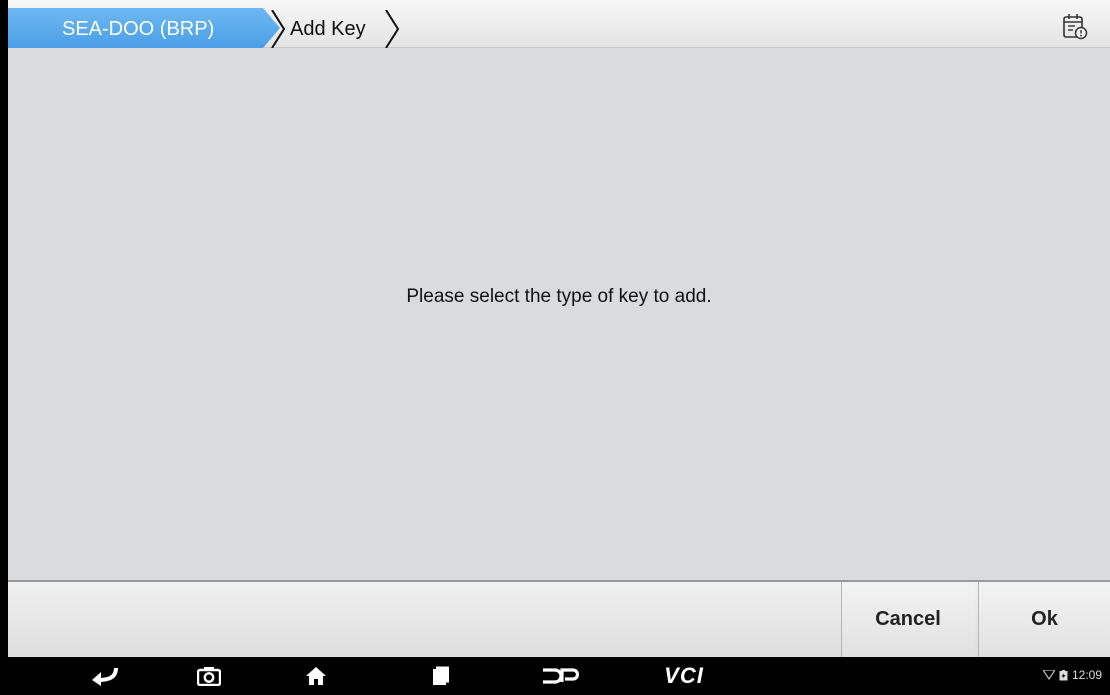  Describe the element at coordinates (1086, 675) in the screenshot. I see `clock-time: 12:09` at that location.